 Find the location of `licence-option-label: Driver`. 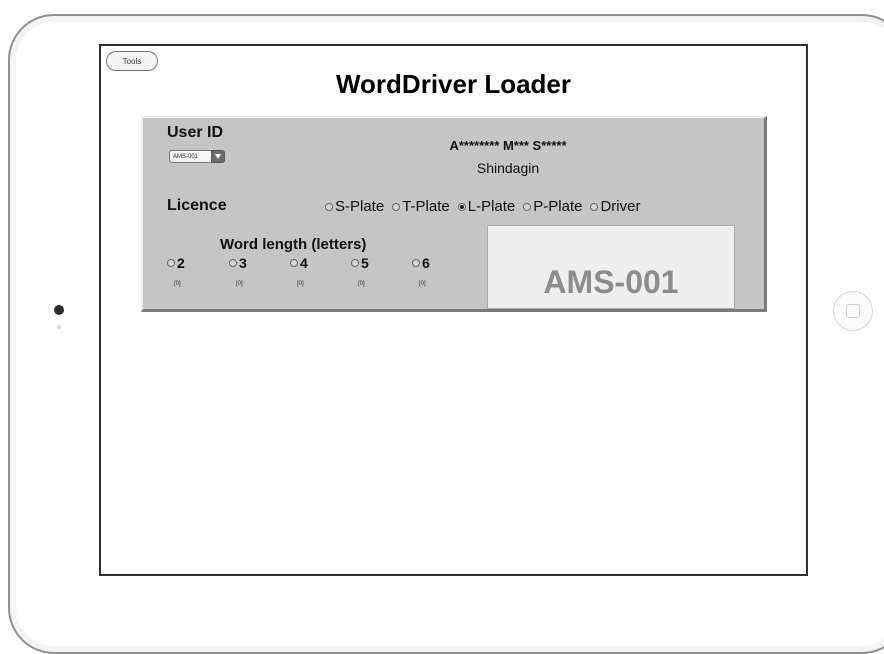

licence-option-label: Driver is located at coordinates (620, 206).